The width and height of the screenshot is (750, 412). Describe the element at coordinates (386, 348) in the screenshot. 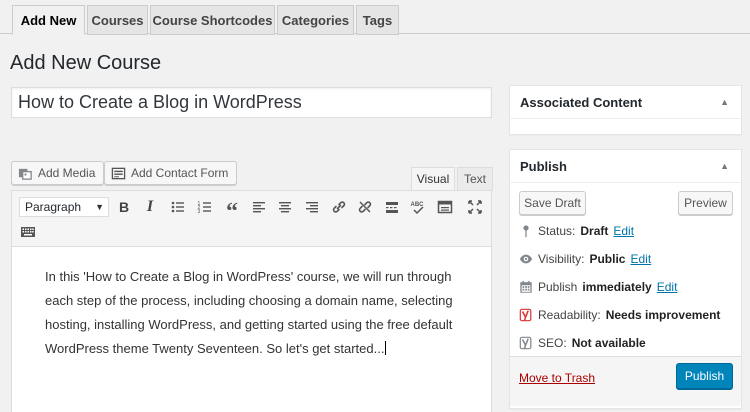

I see `text-cursor` at that location.